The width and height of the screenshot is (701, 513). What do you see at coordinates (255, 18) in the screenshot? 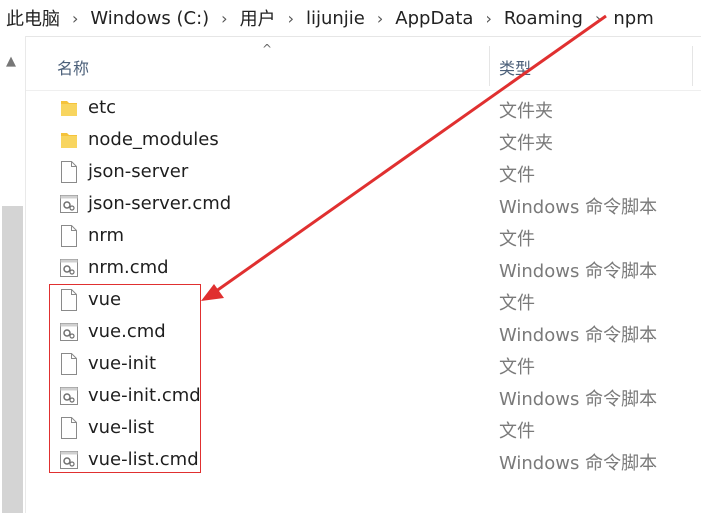
I see `breadcrumb-item: 用户` at bounding box center [255, 18].